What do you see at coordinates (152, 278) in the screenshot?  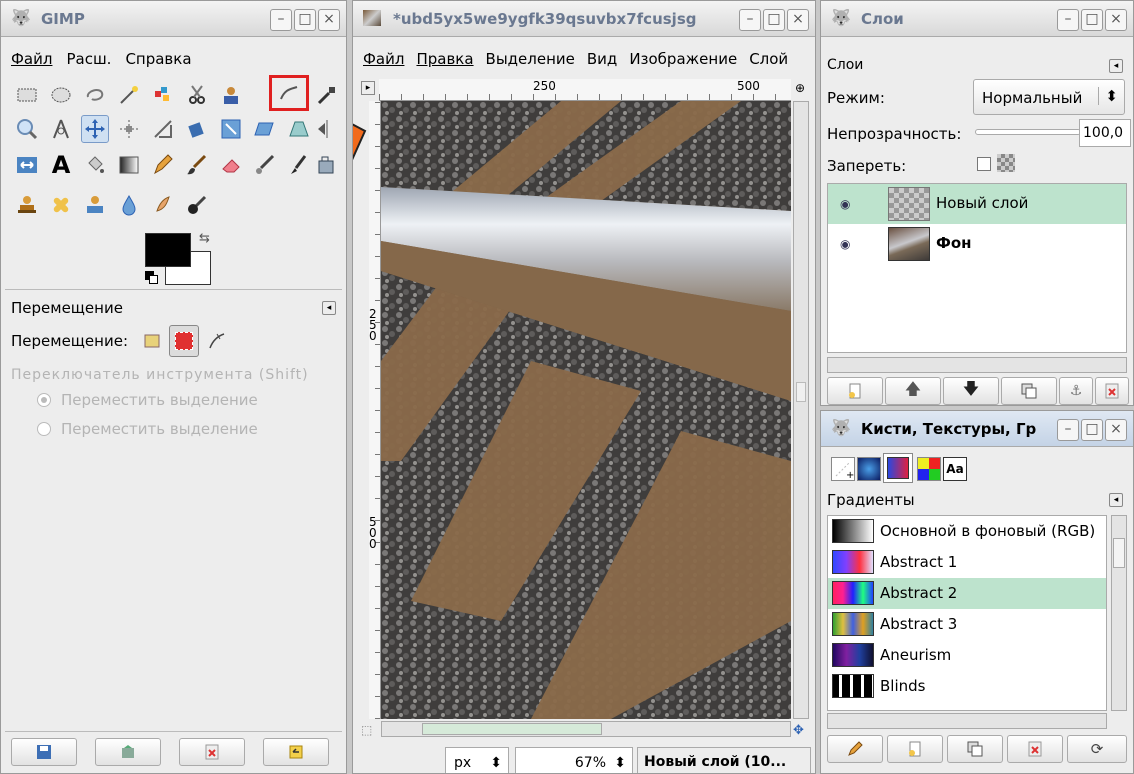 I see `default-colors-icon` at bounding box center [152, 278].